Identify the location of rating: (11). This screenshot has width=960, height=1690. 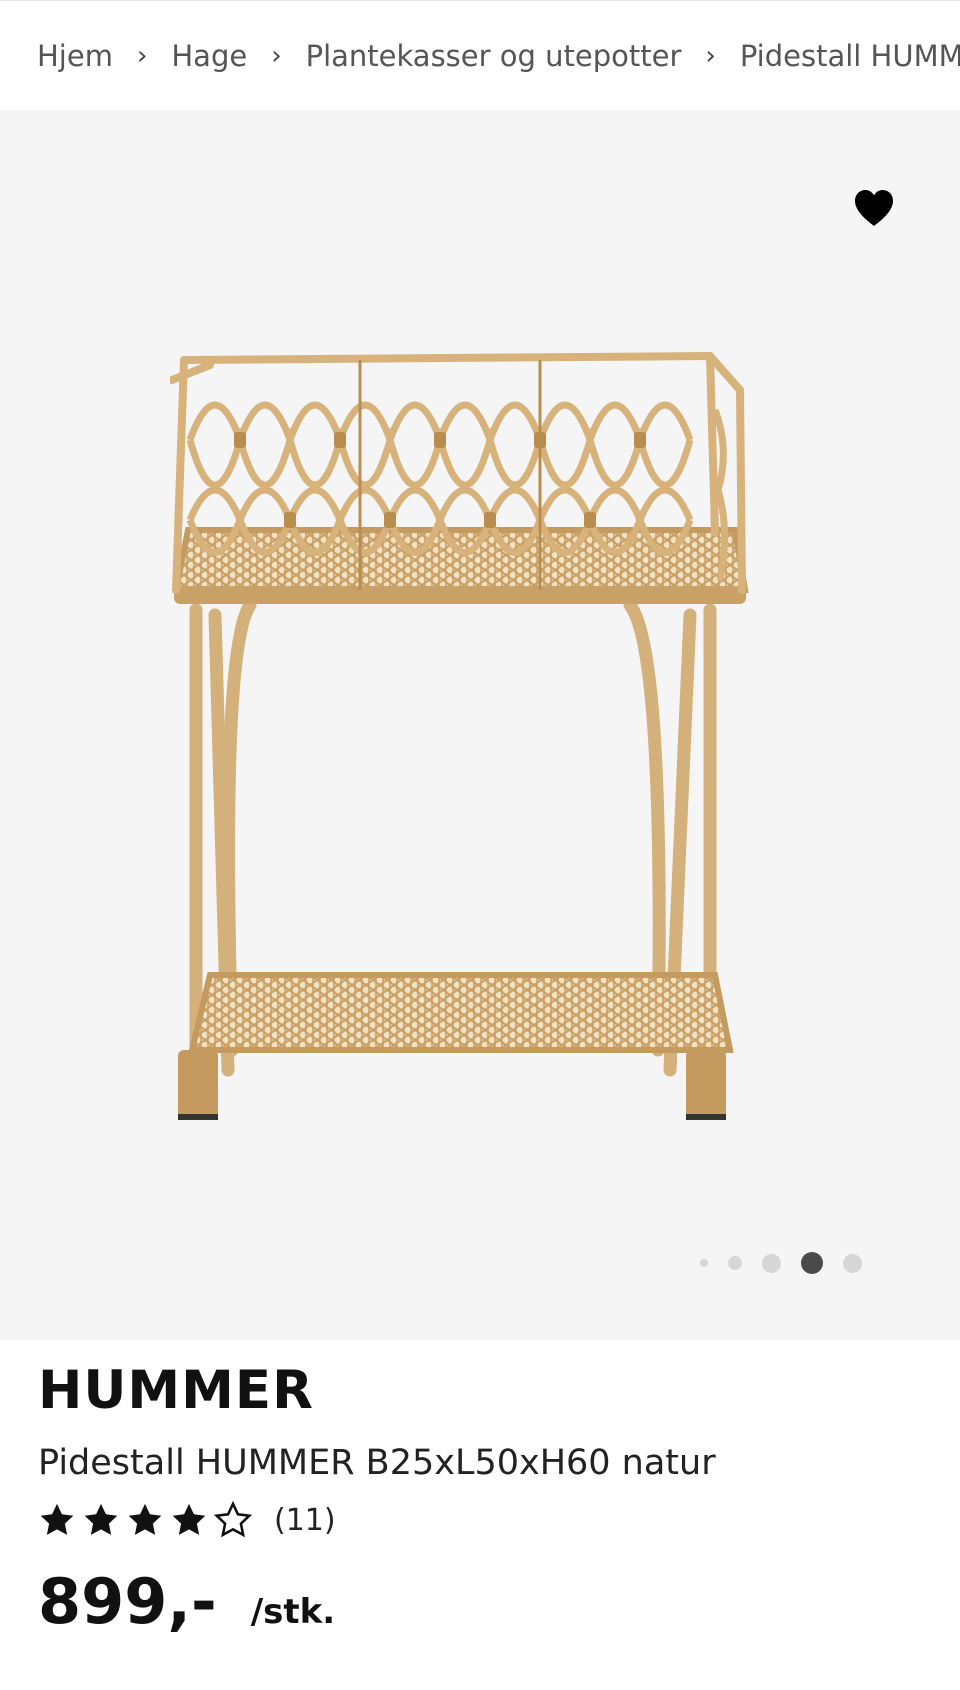
(488, 1520).